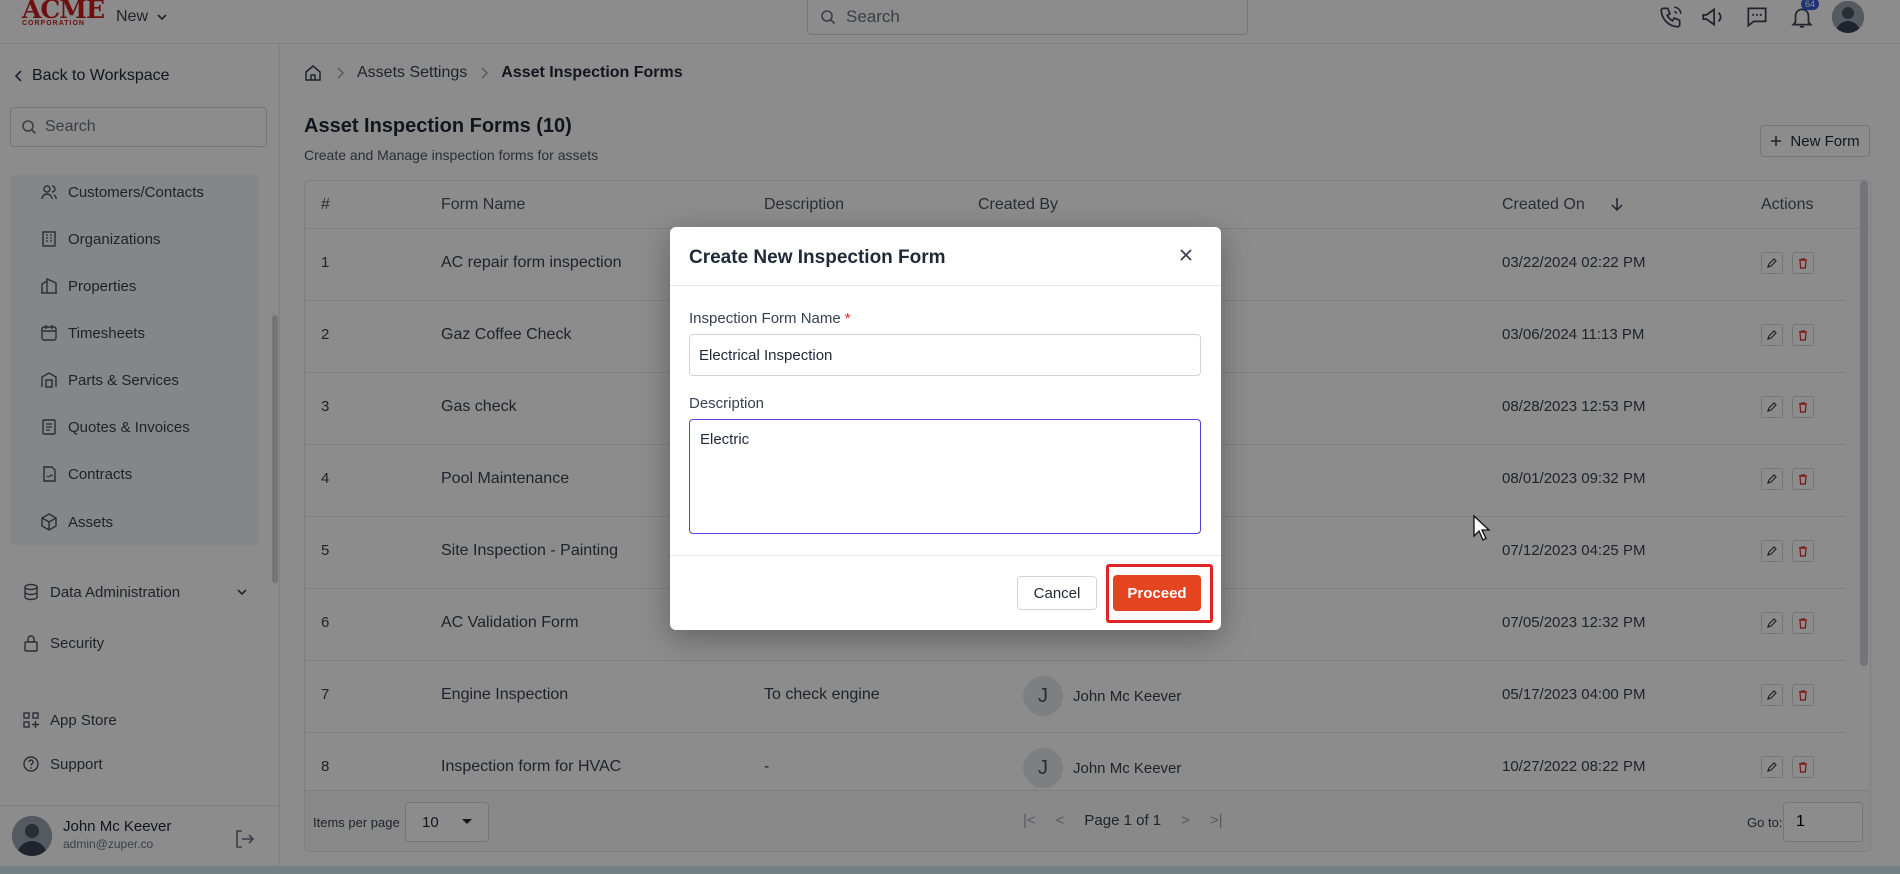 This screenshot has height=874, width=1900. I want to click on cancel-button: Cancel, so click(1057, 593).